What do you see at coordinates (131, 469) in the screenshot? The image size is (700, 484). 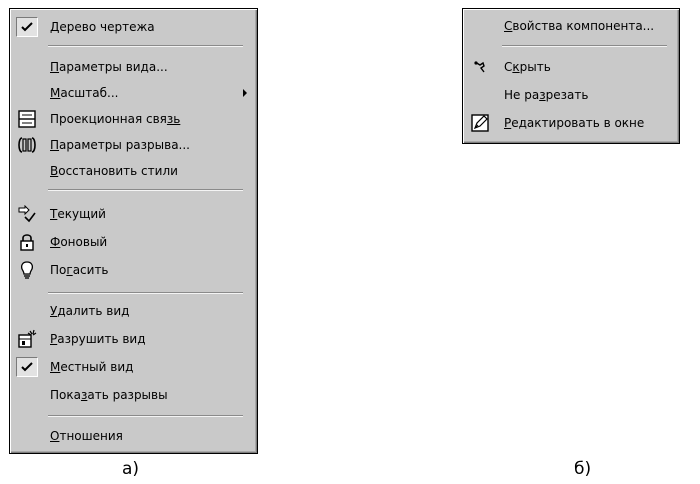 I see `caption-a: а)` at bounding box center [131, 469].